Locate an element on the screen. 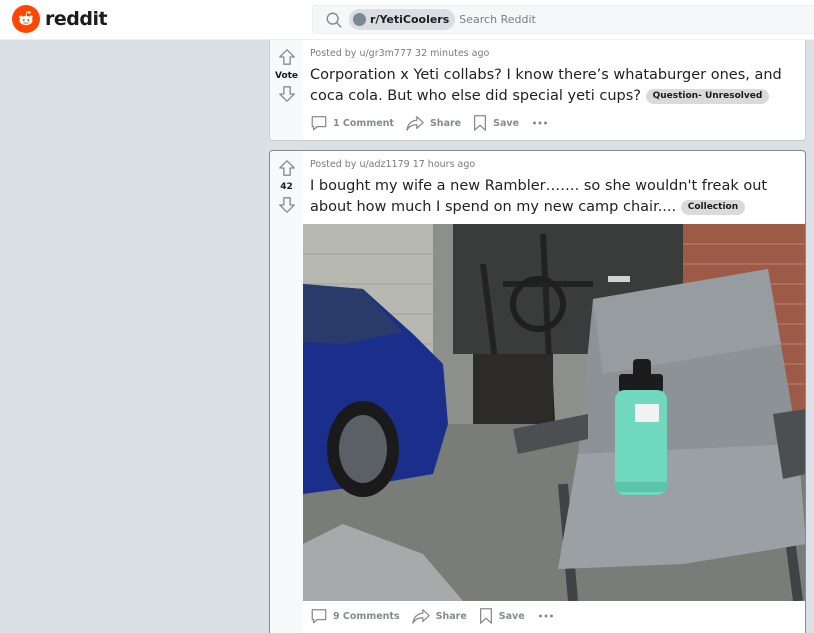 The width and height of the screenshot is (814, 633). reddit-logo: reddit is located at coordinates (60, 19).